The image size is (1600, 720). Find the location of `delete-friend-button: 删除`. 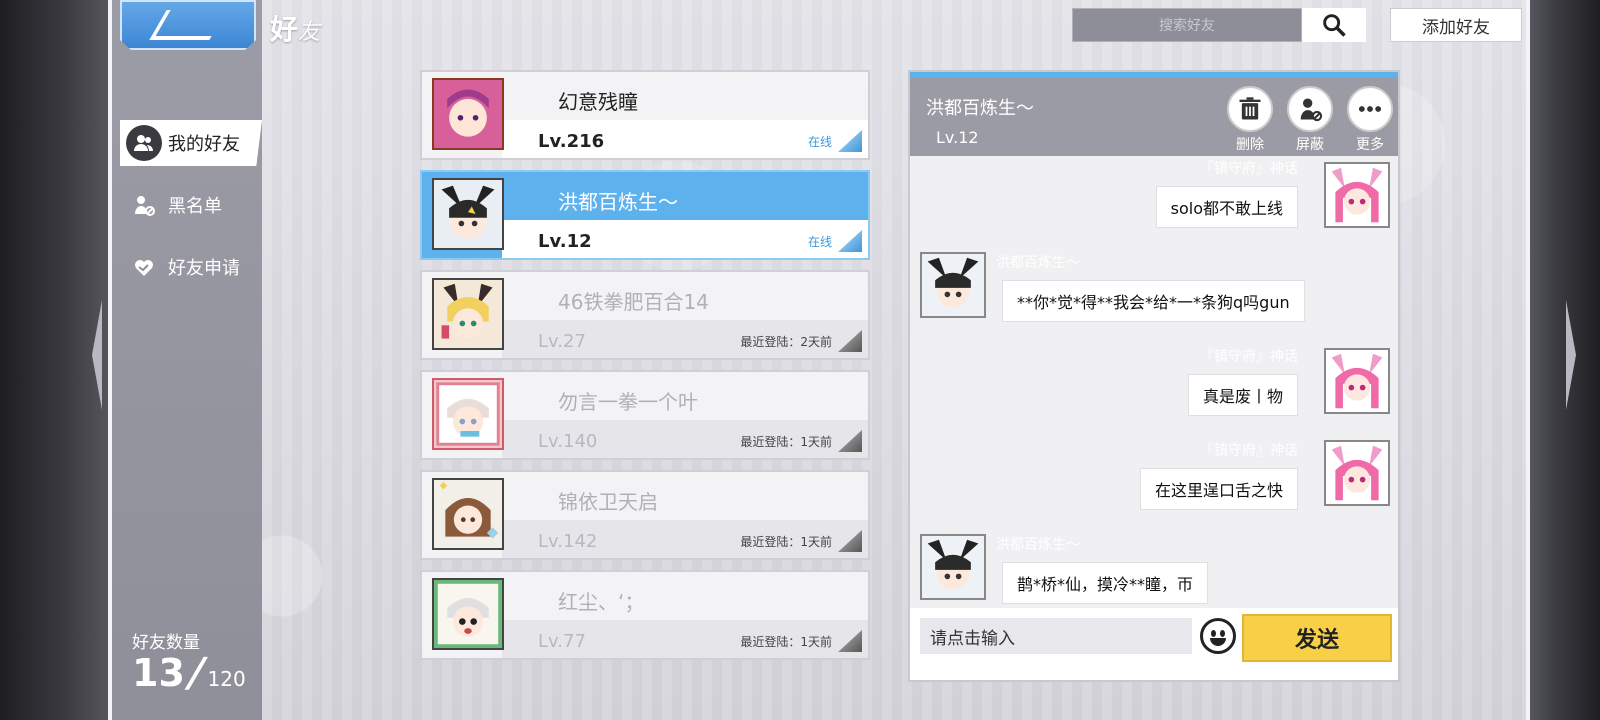

delete-friend-button: 删除 is located at coordinates (1250, 120).